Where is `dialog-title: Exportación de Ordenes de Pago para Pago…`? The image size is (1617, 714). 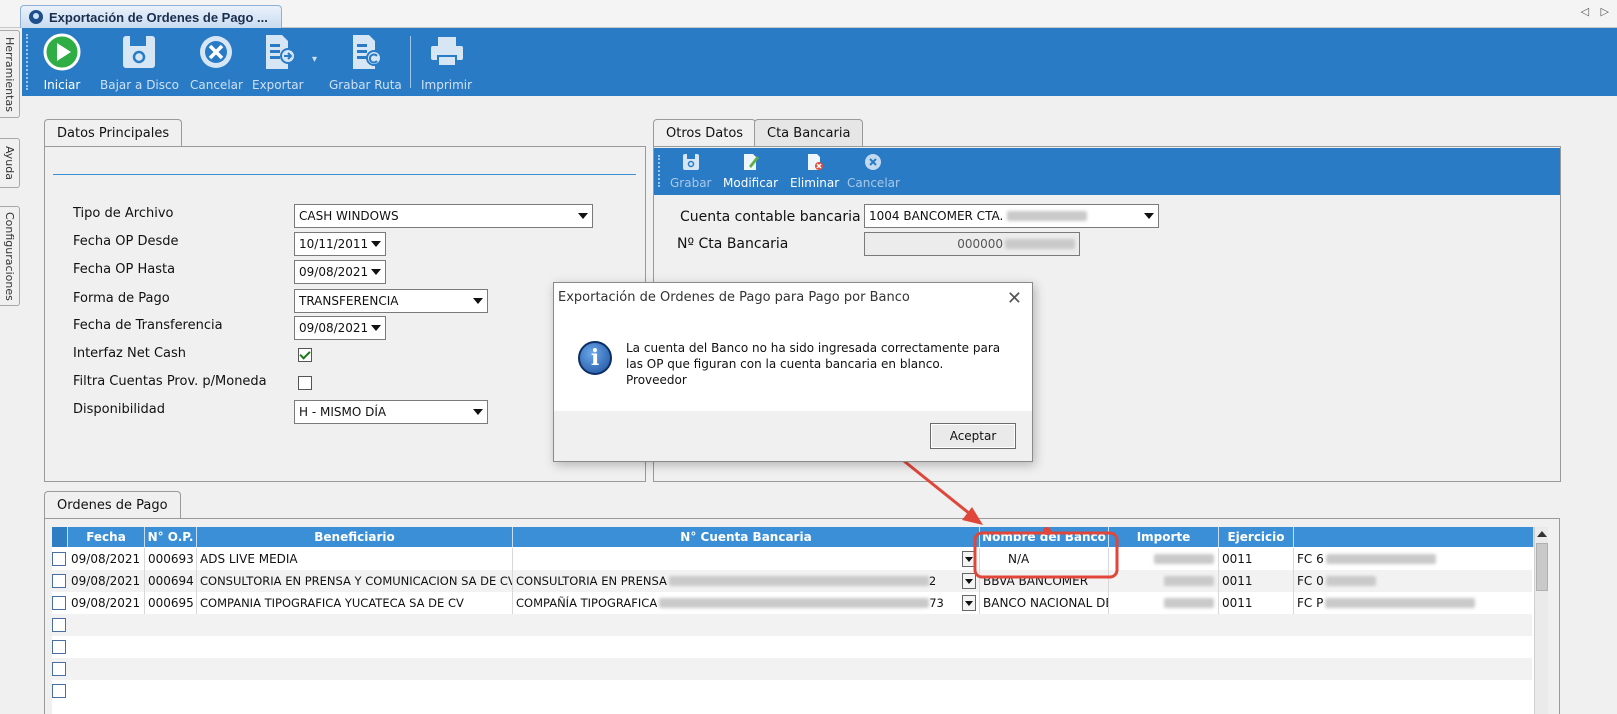
dialog-title: Exportación de Ordenes de Pago para Pago… is located at coordinates (734, 297).